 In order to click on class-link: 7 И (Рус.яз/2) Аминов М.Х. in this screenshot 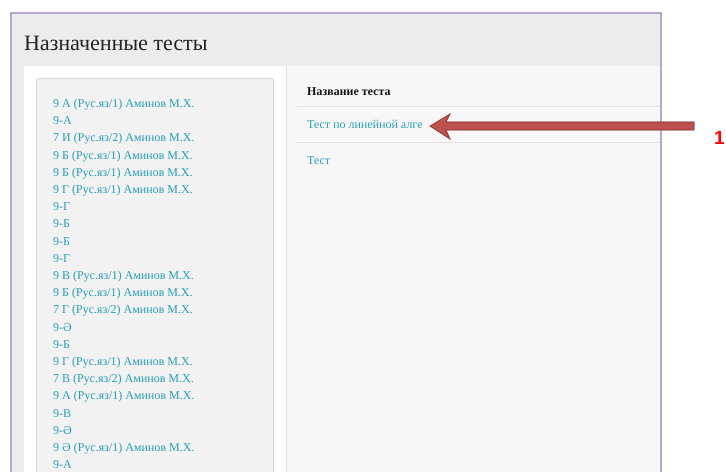, I will do `click(163, 138)`.